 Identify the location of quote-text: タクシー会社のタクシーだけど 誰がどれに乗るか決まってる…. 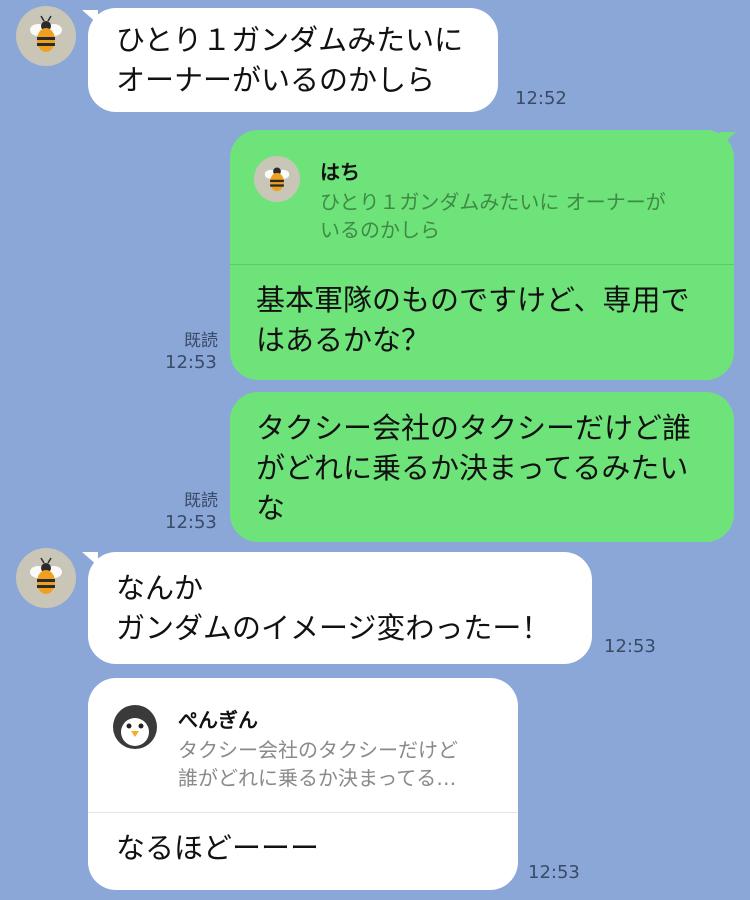
(318, 764).